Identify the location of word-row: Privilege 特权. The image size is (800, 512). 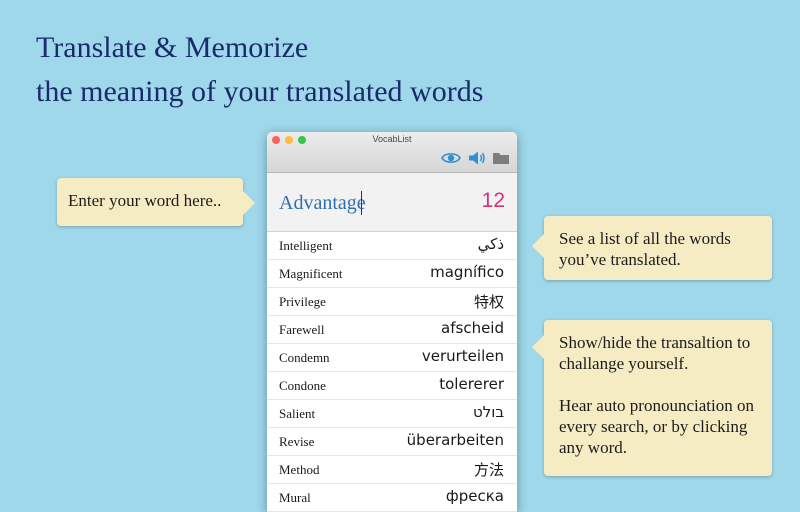
(392, 302).